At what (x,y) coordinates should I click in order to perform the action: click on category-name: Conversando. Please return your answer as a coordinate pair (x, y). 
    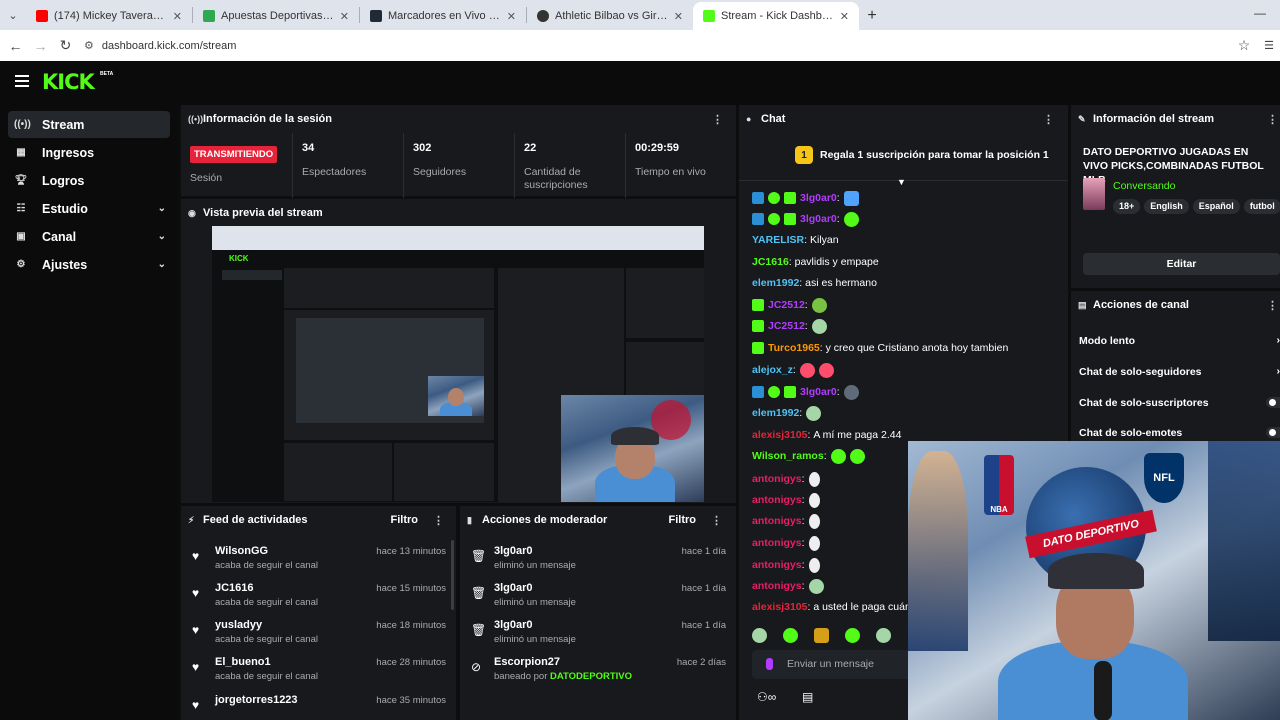
    Looking at the image, I should click on (1144, 186).